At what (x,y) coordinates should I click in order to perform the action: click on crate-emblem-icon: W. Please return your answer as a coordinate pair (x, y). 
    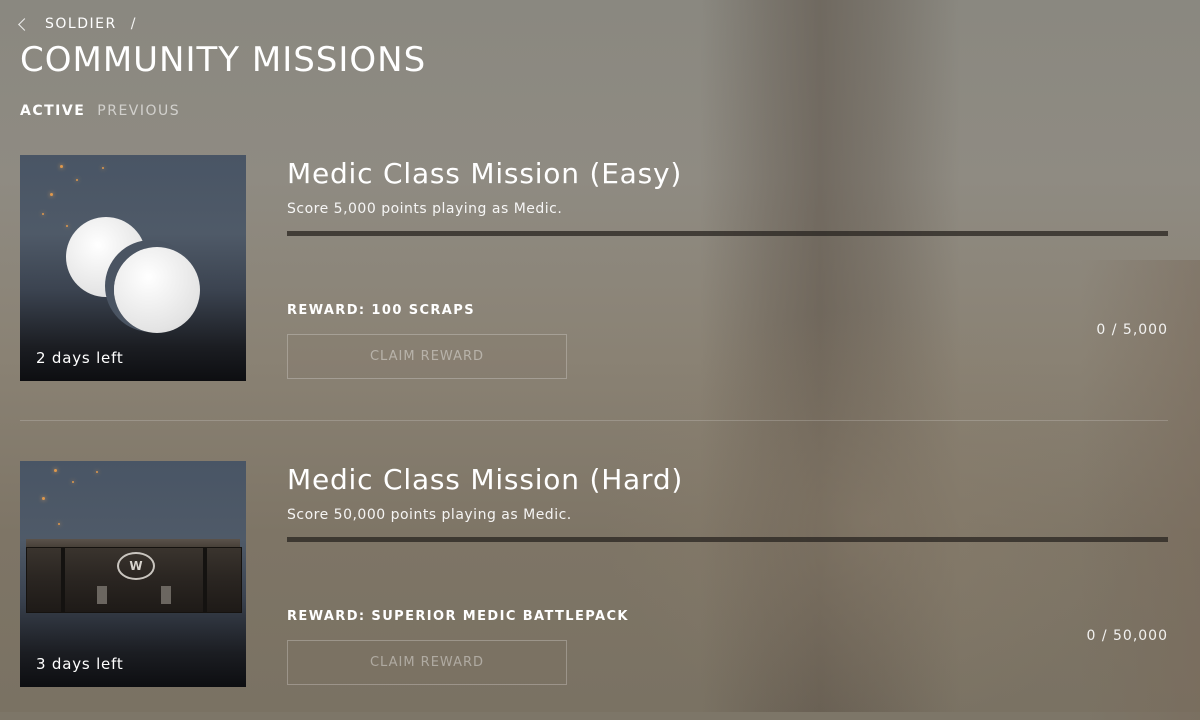
    Looking at the image, I should click on (136, 566).